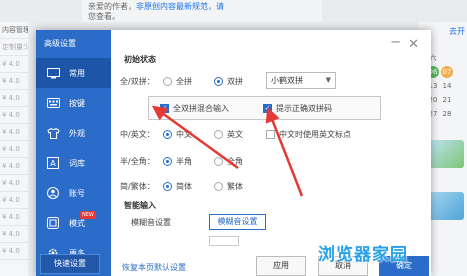  Describe the element at coordinates (224, 241) in the screenshot. I see `option-box` at that location.